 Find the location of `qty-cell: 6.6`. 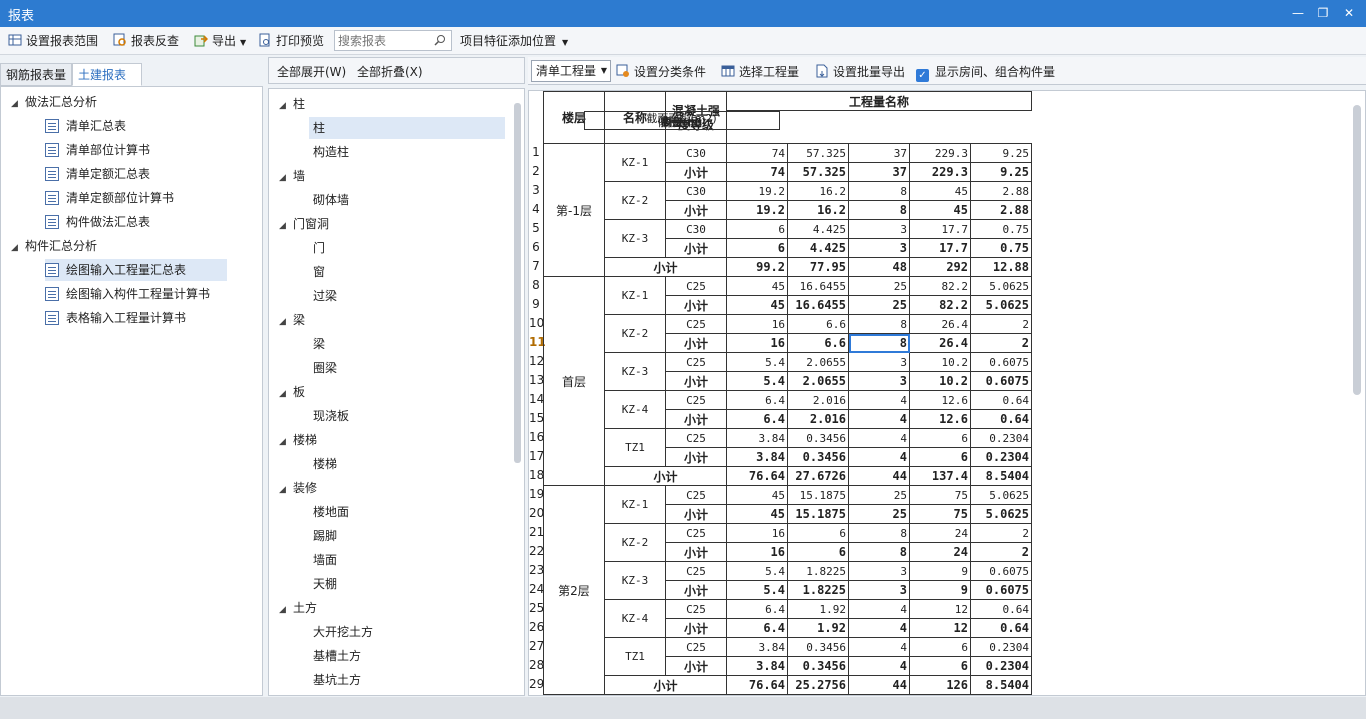

qty-cell: 6.6 is located at coordinates (818, 343).